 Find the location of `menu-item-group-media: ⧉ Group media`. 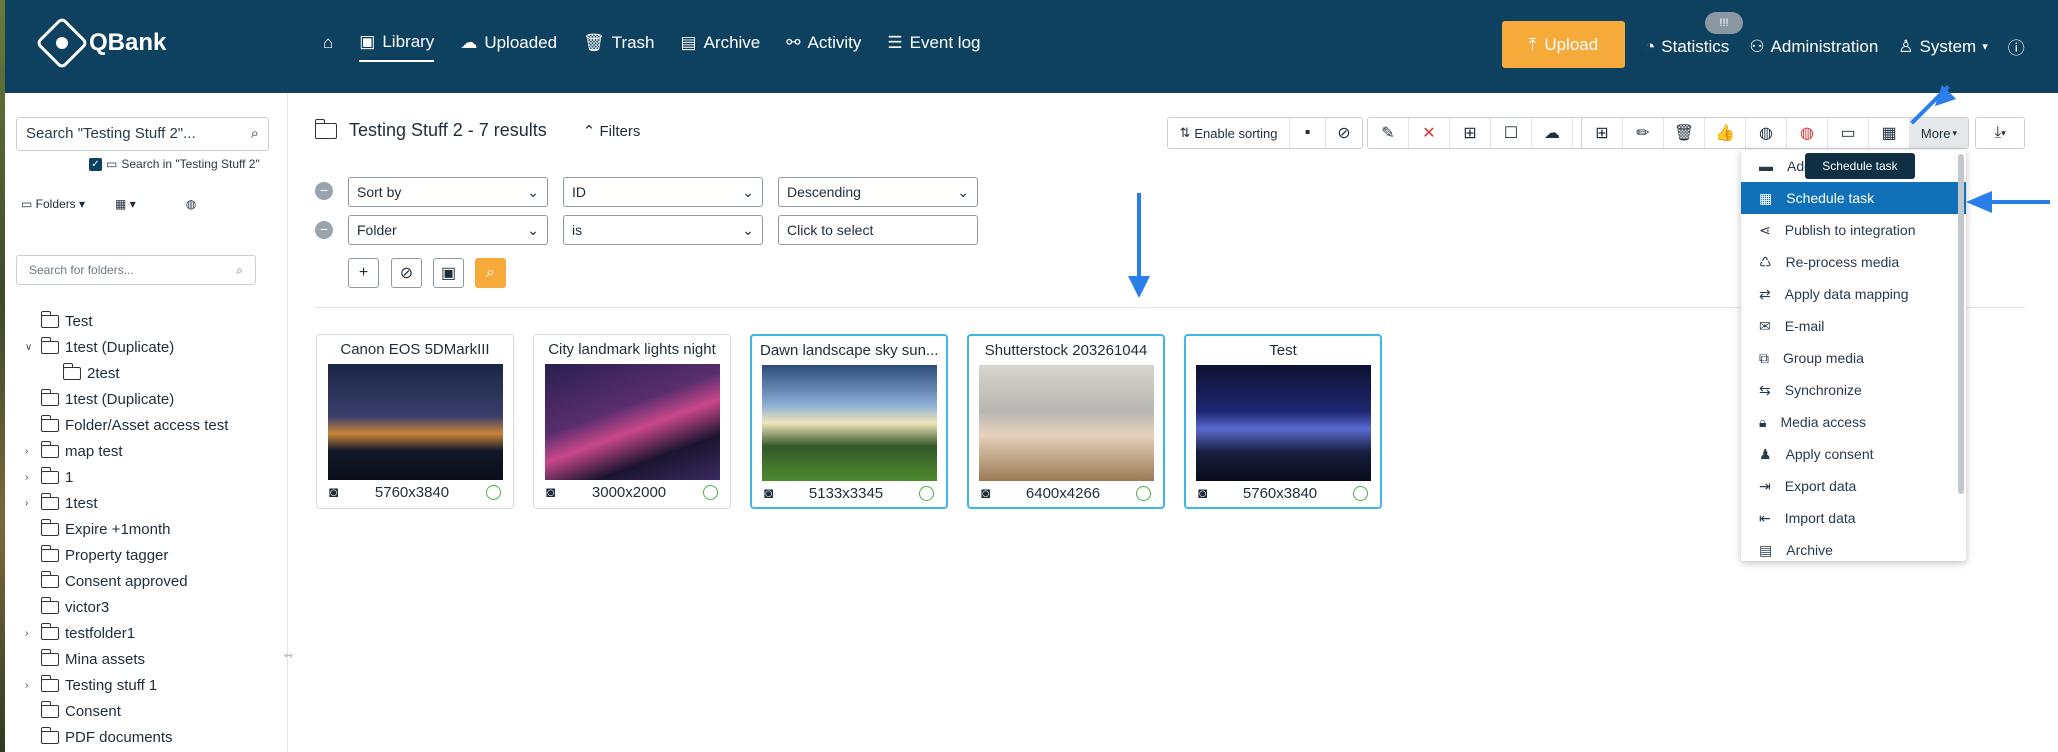

menu-item-group-media: ⧉ Group media is located at coordinates (1853, 358).